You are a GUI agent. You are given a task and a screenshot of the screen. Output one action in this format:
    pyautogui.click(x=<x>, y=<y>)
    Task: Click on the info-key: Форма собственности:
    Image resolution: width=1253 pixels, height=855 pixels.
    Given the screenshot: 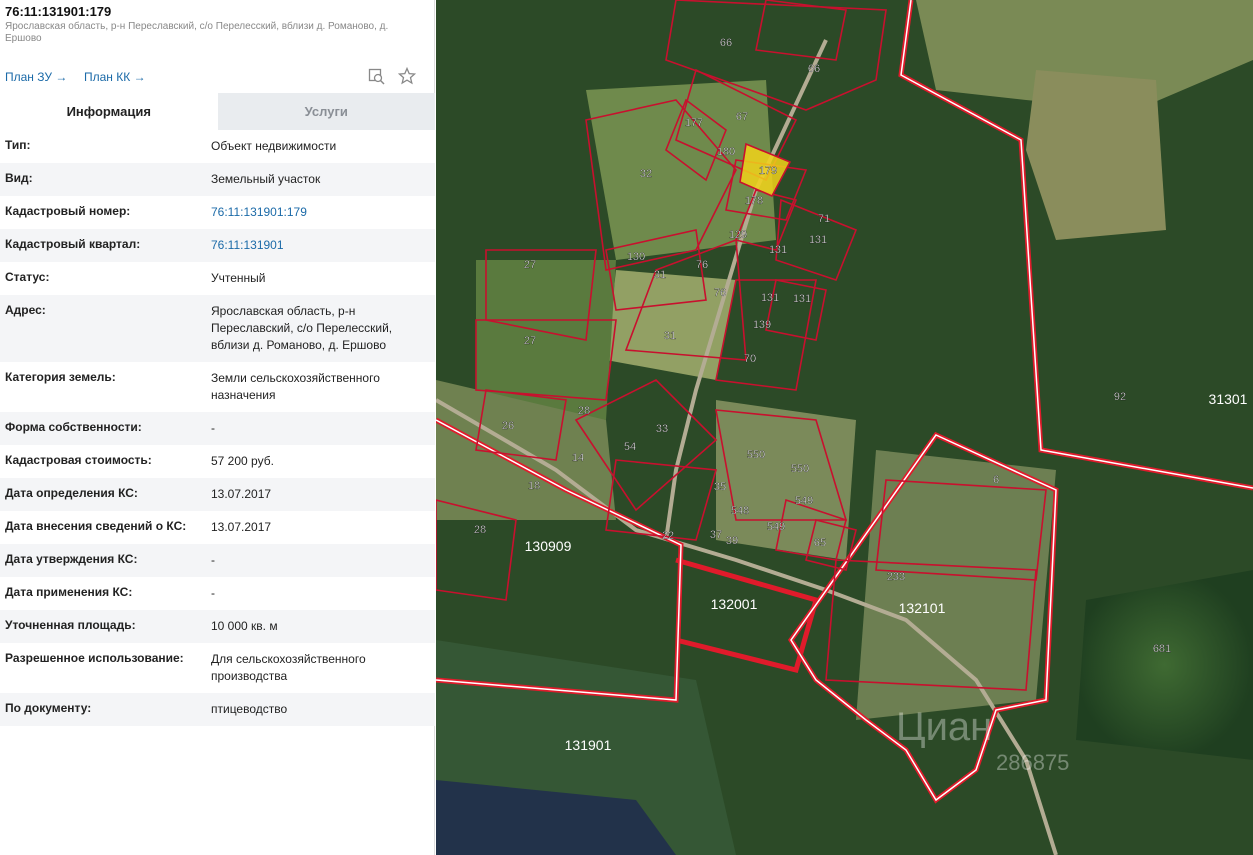 What is the action you would take?
    pyautogui.click(x=73, y=427)
    